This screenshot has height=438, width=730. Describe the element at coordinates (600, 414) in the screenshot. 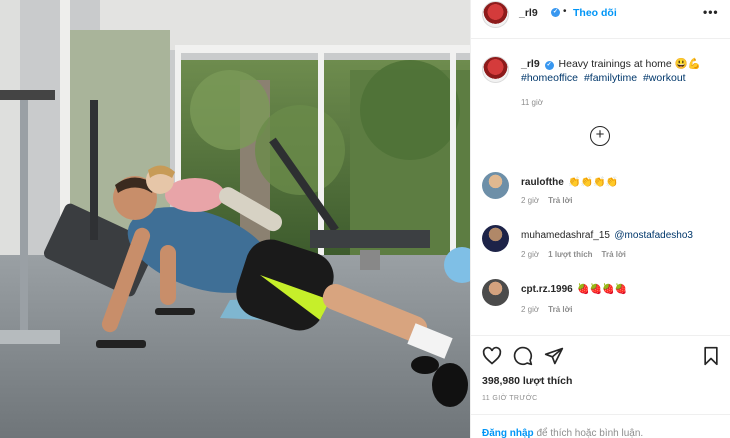

I see `footer-divider` at that location.